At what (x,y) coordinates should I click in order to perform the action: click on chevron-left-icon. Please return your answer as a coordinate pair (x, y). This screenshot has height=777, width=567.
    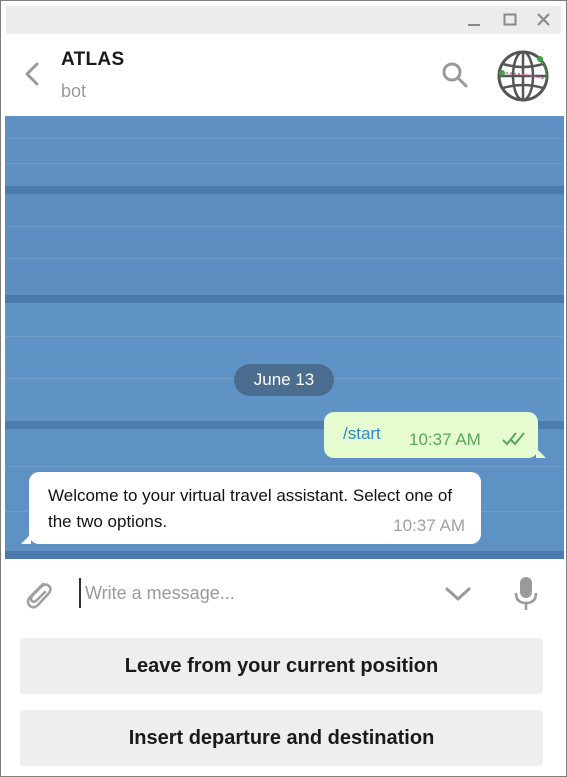
    Looking at the image, I should click on (32, 74).